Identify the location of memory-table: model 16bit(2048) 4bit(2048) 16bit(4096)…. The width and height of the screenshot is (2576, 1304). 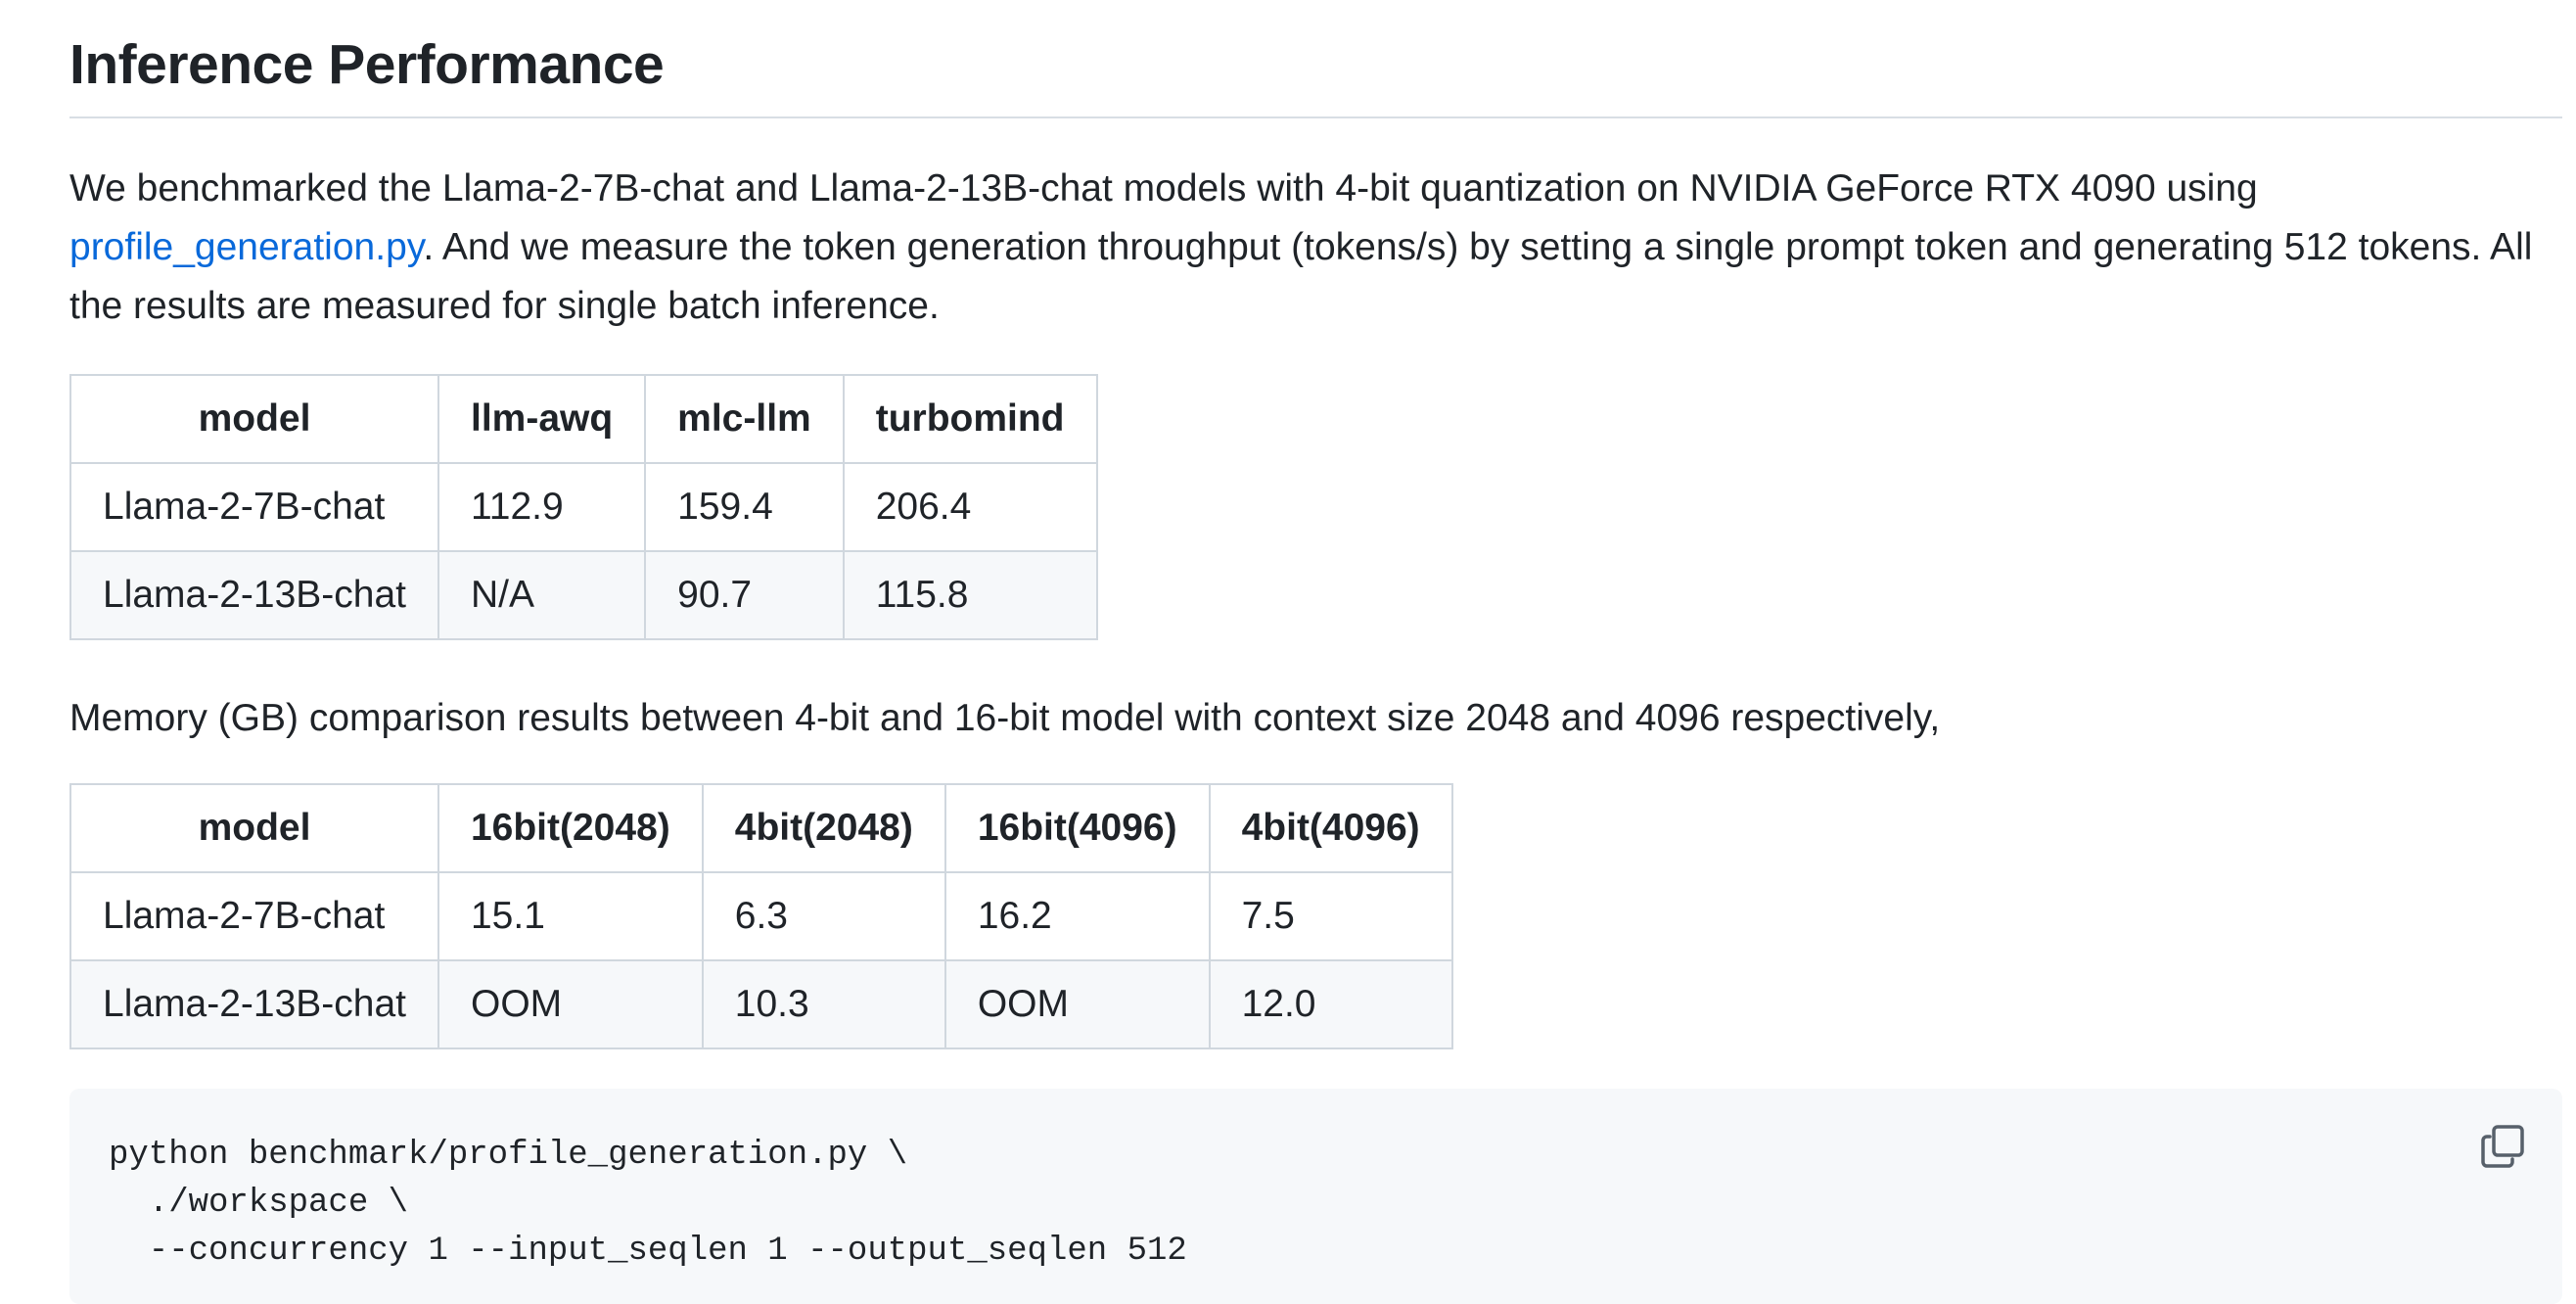
(761, 916).